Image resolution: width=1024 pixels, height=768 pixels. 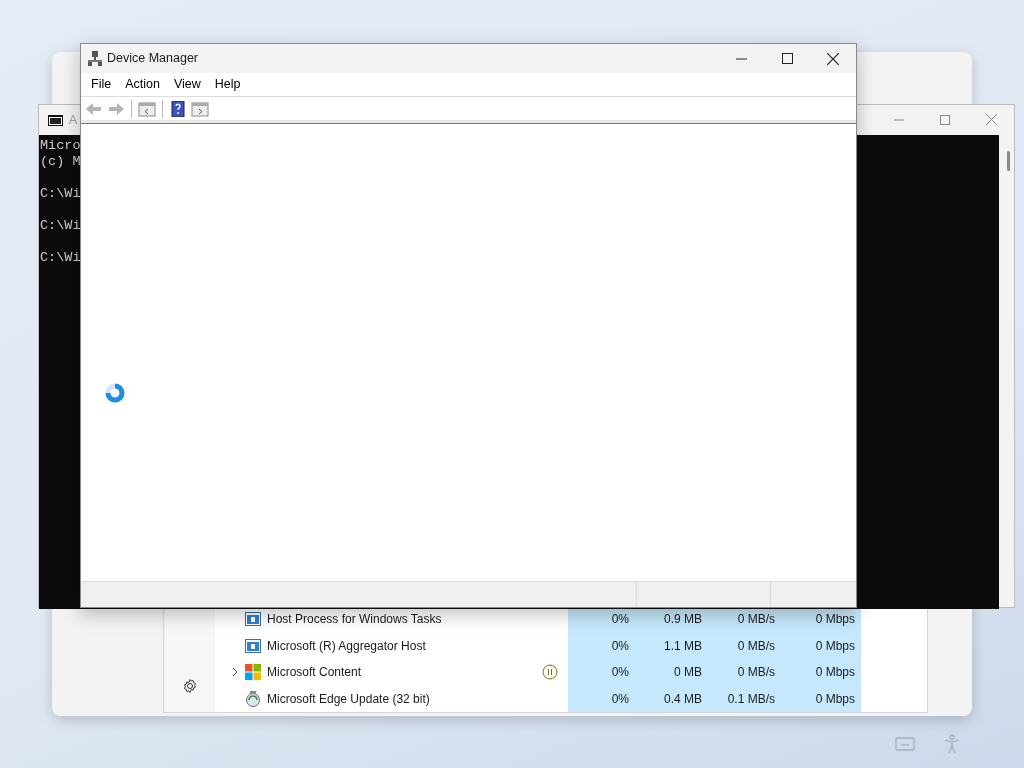 What do you see at coordinates (227, 84) in the screenshot?
I see `menu-item: Help` at bounding box center [227, 84].